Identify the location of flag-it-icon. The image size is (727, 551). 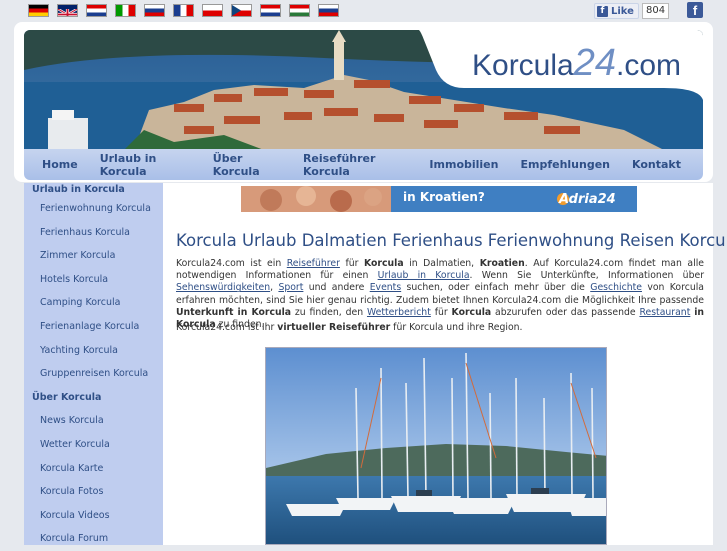
(125, 10).